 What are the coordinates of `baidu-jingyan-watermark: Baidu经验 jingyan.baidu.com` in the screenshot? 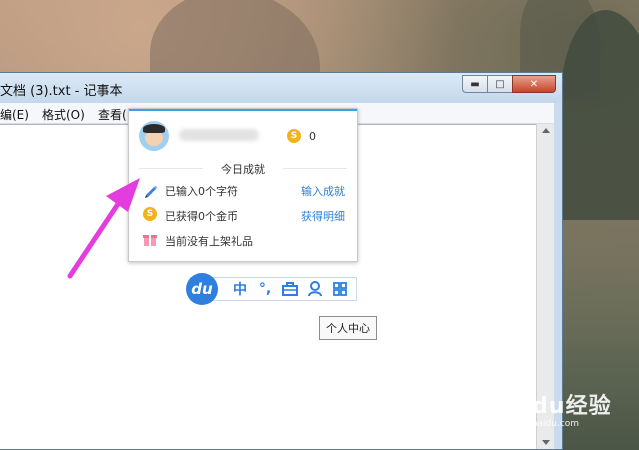 It's located at (560, 413).